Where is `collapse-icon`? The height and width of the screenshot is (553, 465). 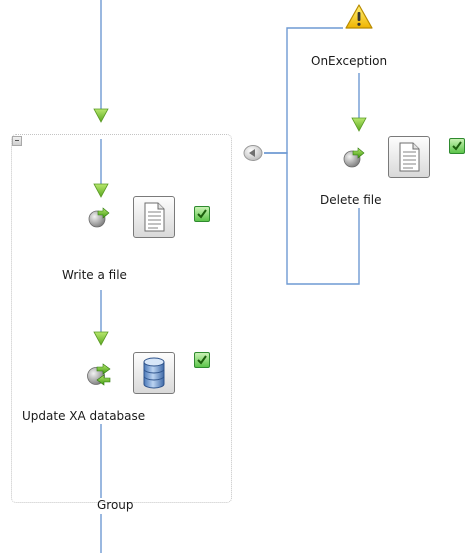
collapse-icon is located at coordinates (17, 141).